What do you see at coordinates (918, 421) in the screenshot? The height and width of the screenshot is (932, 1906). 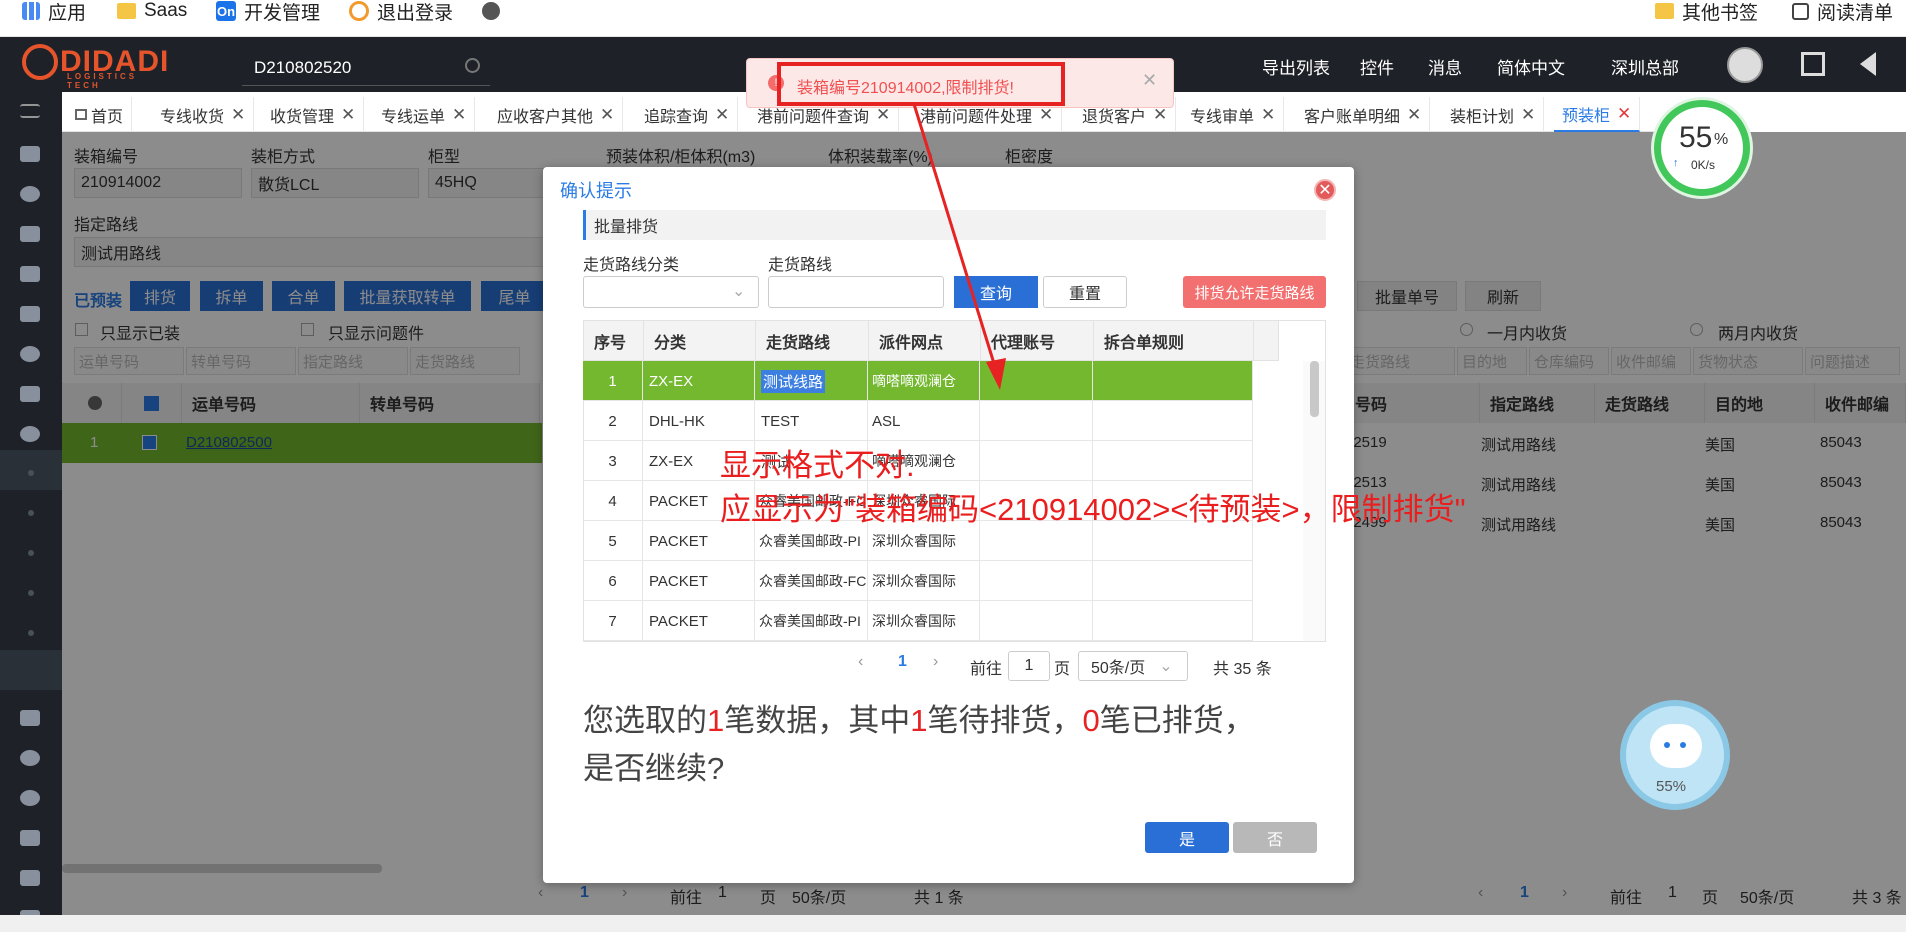 I see `table-row: 2 DHL-HK TEST ASL` at bounding box center [918, 421].